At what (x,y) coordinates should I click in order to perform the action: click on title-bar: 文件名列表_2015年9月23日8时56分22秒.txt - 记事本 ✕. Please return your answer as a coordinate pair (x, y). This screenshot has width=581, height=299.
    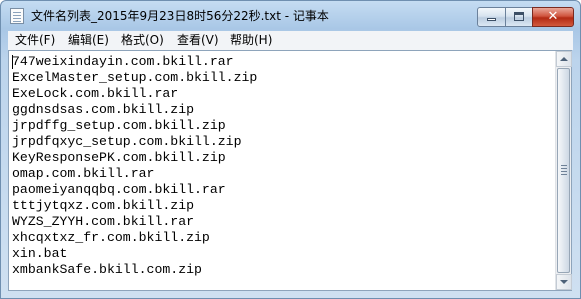
    Looking at the image, I should click on (290, 16).